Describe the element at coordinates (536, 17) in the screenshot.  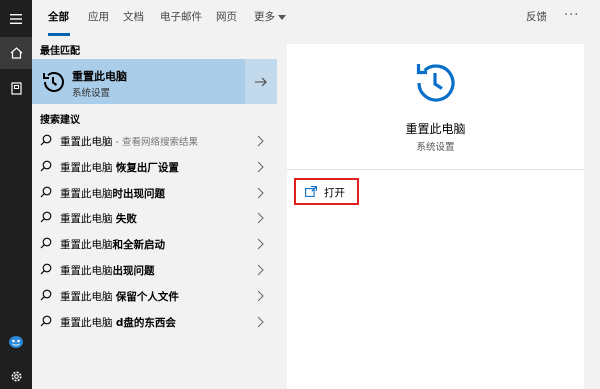
I see `feedback-button: 反馈` at that location.